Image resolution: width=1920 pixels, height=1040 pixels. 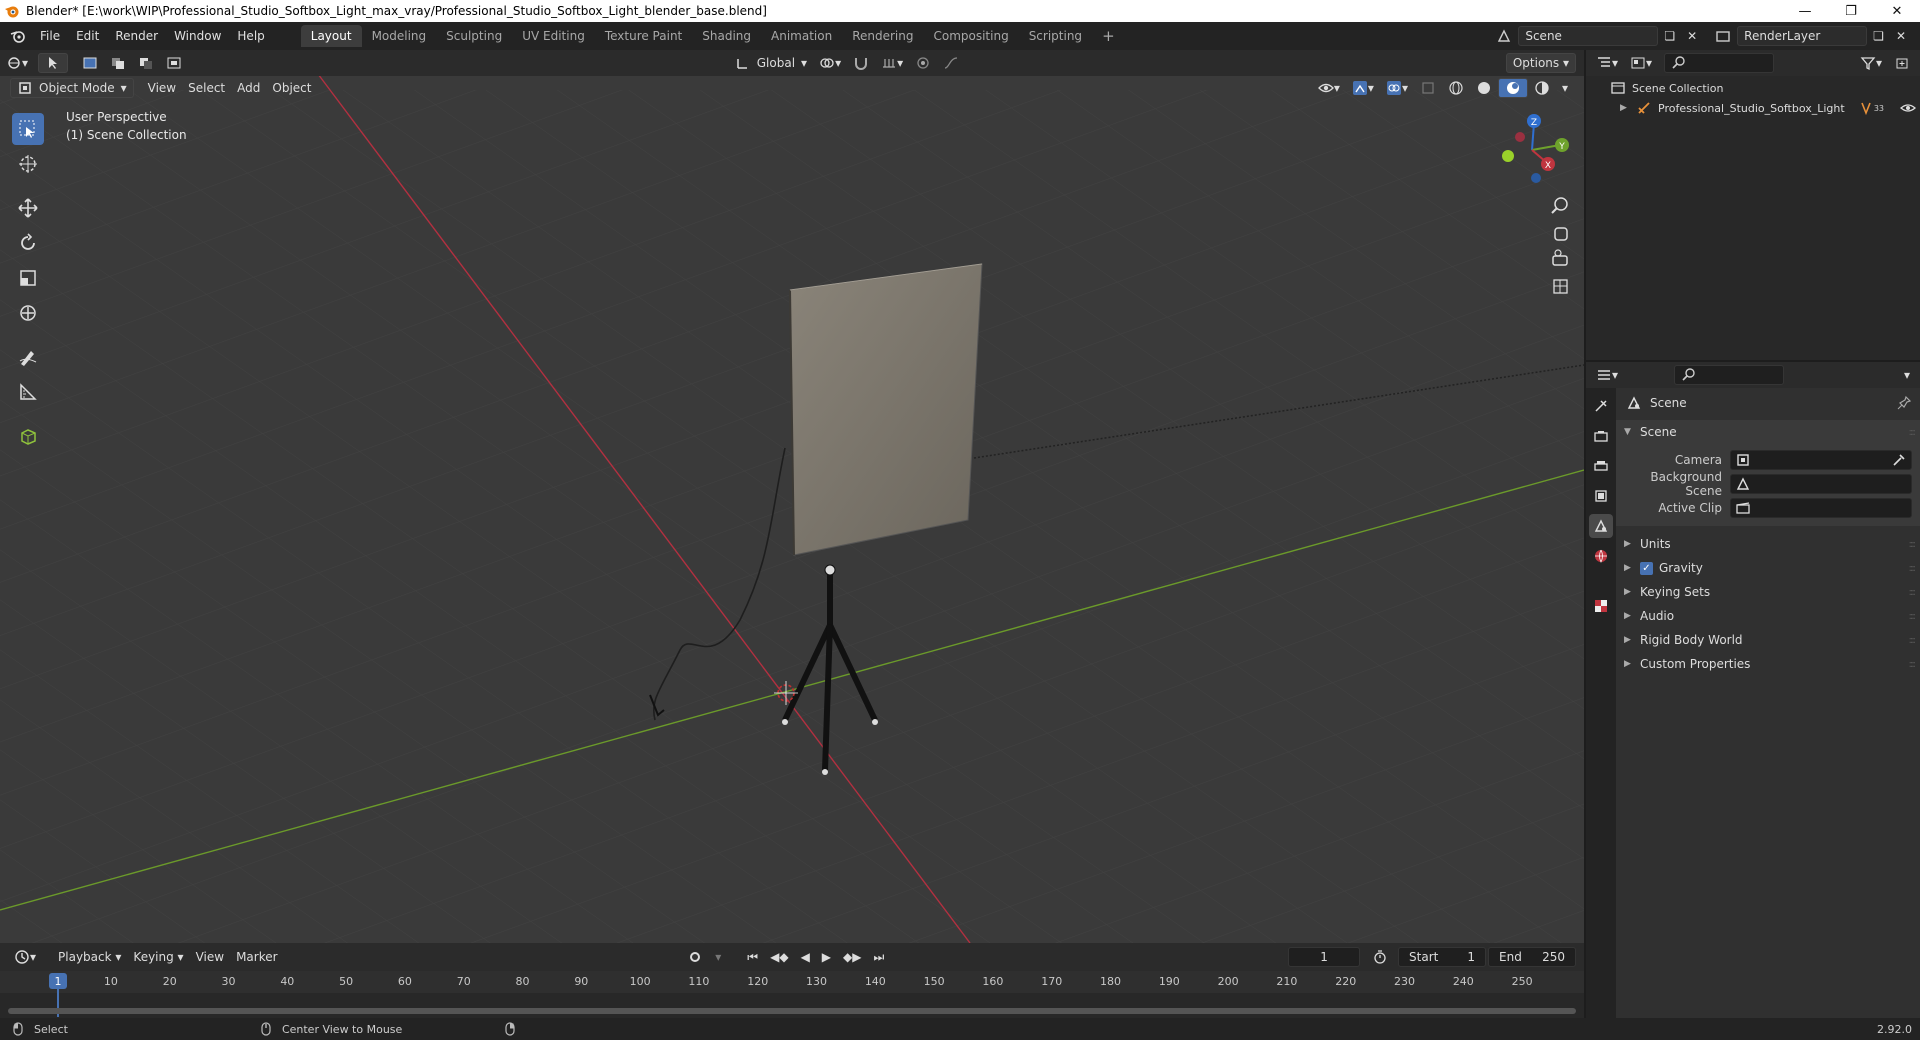 What do you see at coordinates (1588, 36) in the screenshot?
I see `scene-selector: Scene` at bounding box center [1588, 36].